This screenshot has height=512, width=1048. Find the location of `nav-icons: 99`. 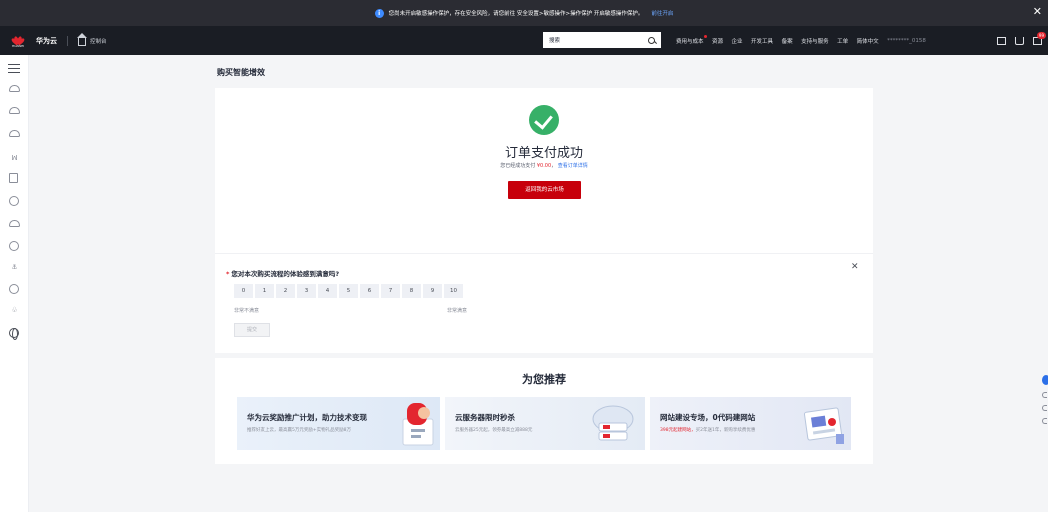

nav-icons: 99 is located at coordinates (1017, 40).